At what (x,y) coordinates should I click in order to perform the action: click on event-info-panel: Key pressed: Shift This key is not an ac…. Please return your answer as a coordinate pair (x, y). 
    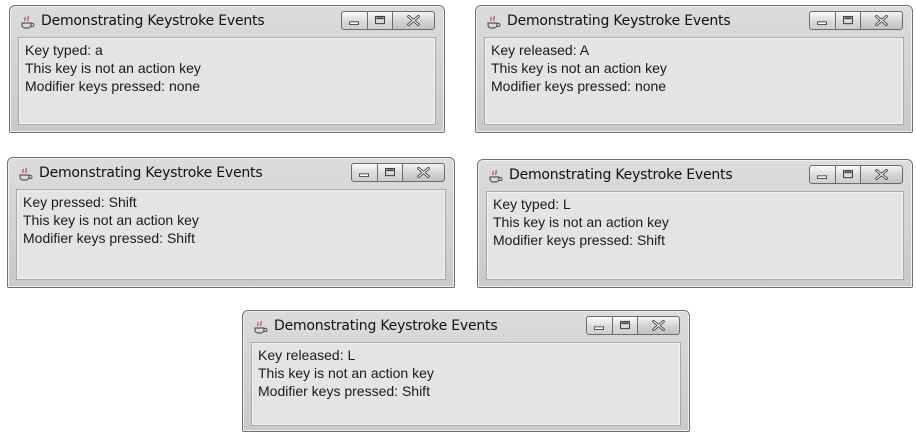
    Looking at the image, I should click on (231, 234).